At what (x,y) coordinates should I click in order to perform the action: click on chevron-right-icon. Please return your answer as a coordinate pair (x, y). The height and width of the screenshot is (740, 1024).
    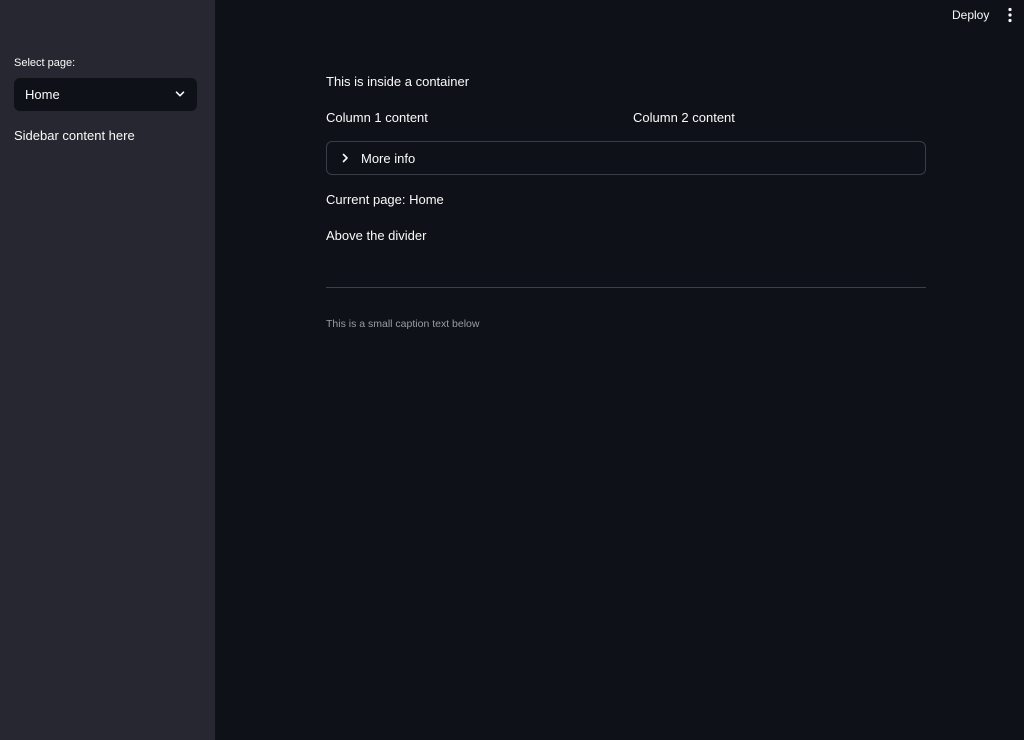
    Looking at the image, I should click on (345, 158).